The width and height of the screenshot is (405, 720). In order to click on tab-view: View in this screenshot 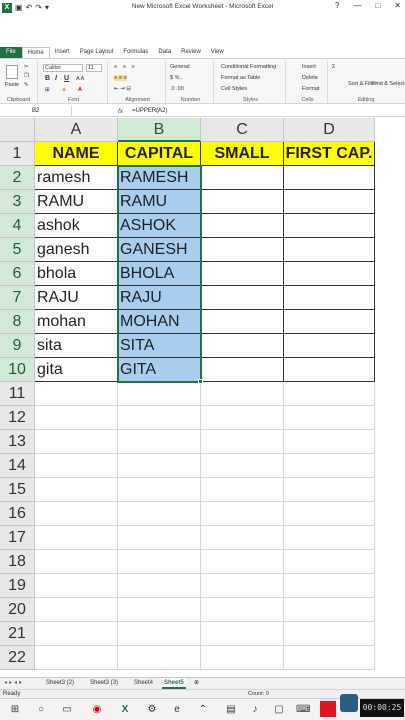, I will do `click(217, 52)`.